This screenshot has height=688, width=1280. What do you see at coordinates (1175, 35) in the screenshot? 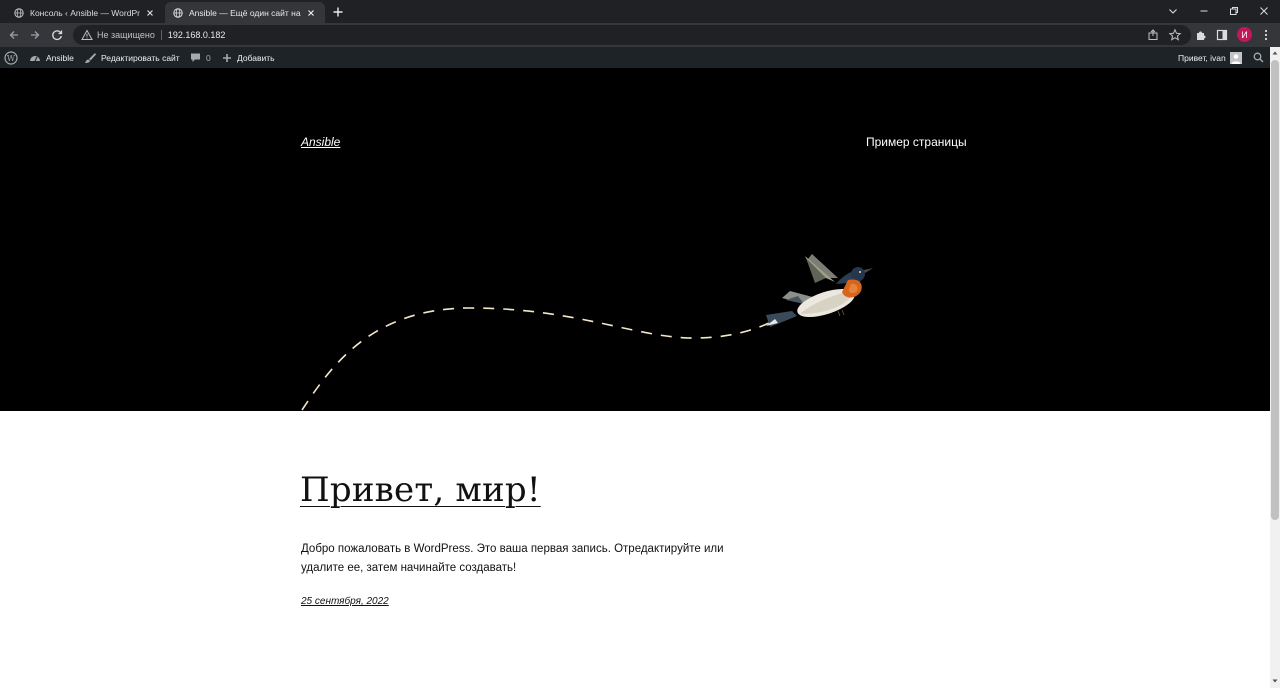
I see `bookmark-star-icon` at bounding box center [1175, 35].